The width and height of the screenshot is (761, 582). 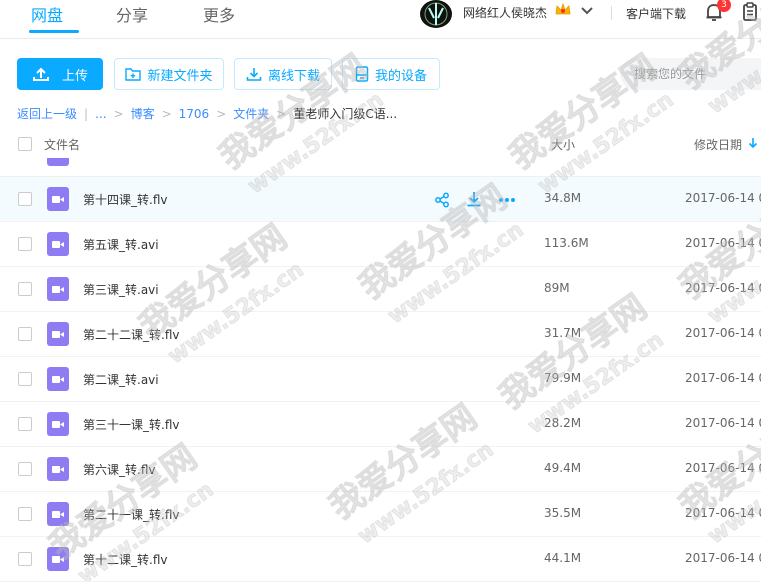 What do you see at coordinates (40, 74) in the screenshot?
I see `upload-icon` at bounding box center [40, 74].